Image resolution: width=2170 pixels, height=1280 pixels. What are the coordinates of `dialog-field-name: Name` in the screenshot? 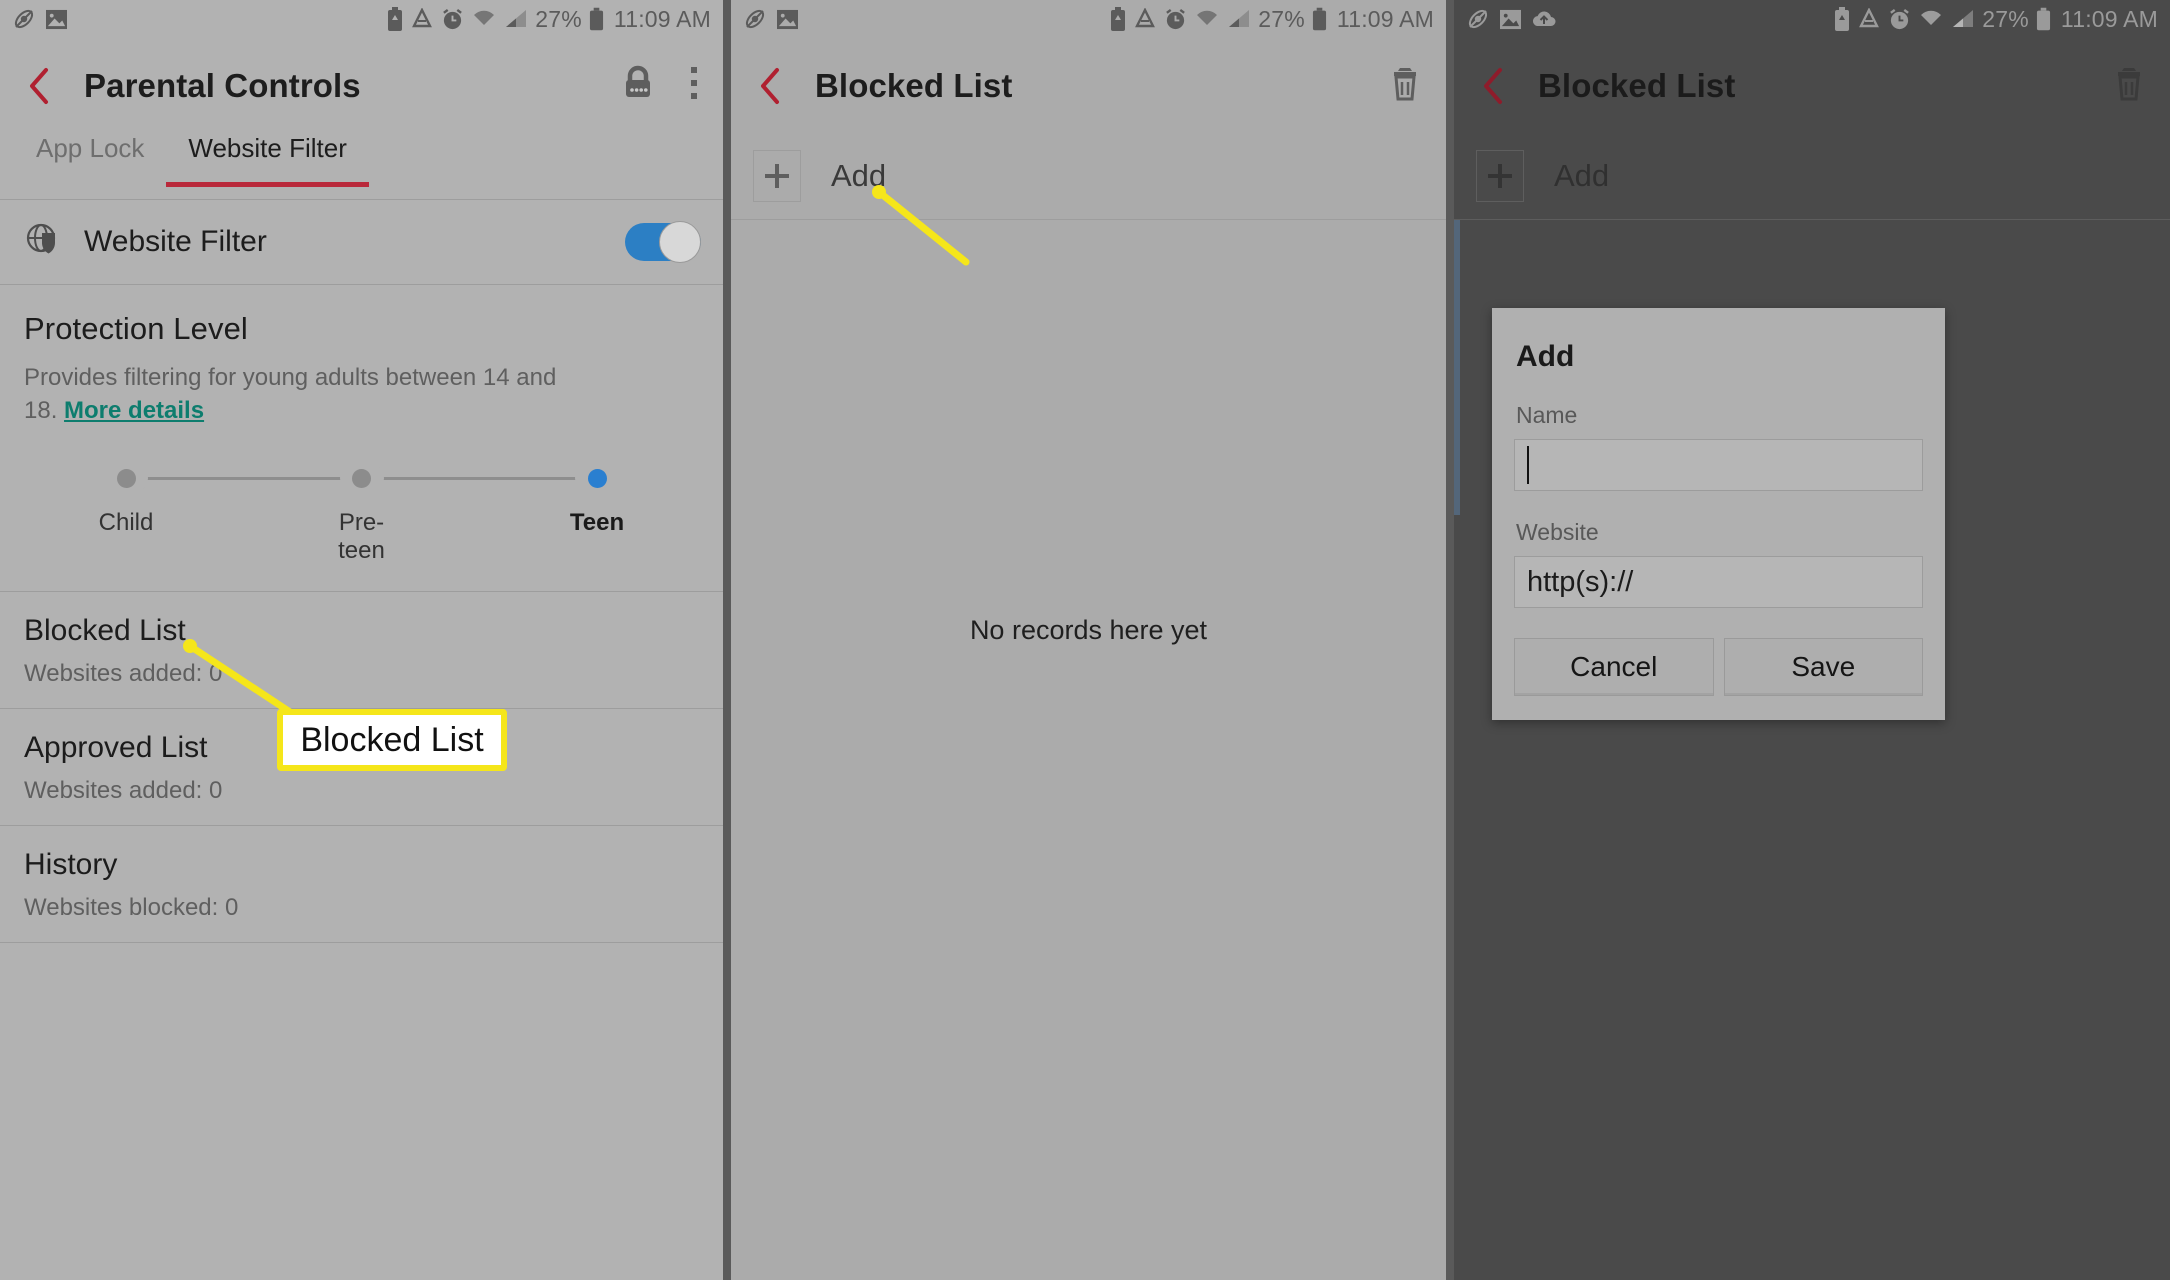 It's located at (1718, 446).